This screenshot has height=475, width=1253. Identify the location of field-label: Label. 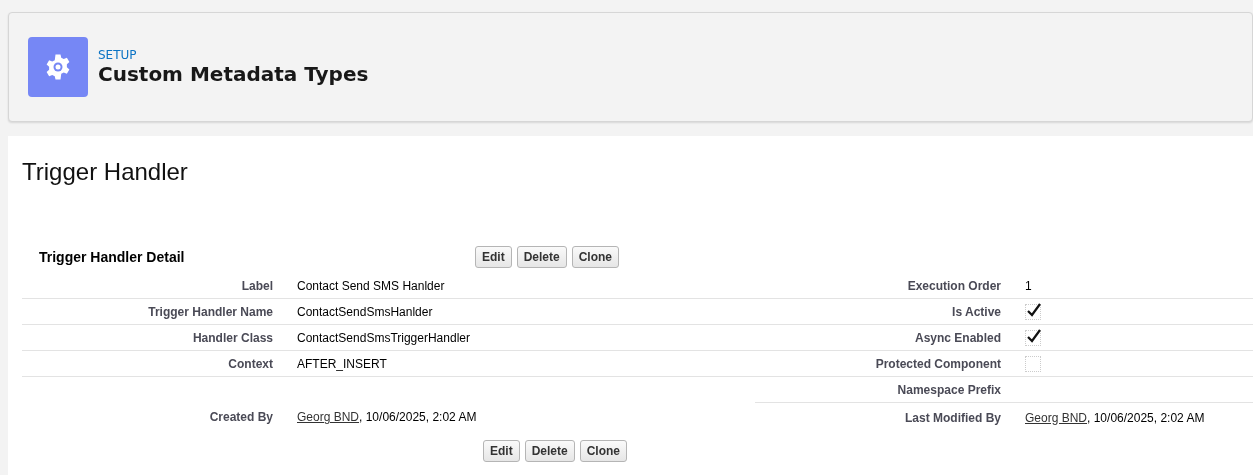
(257, 285).